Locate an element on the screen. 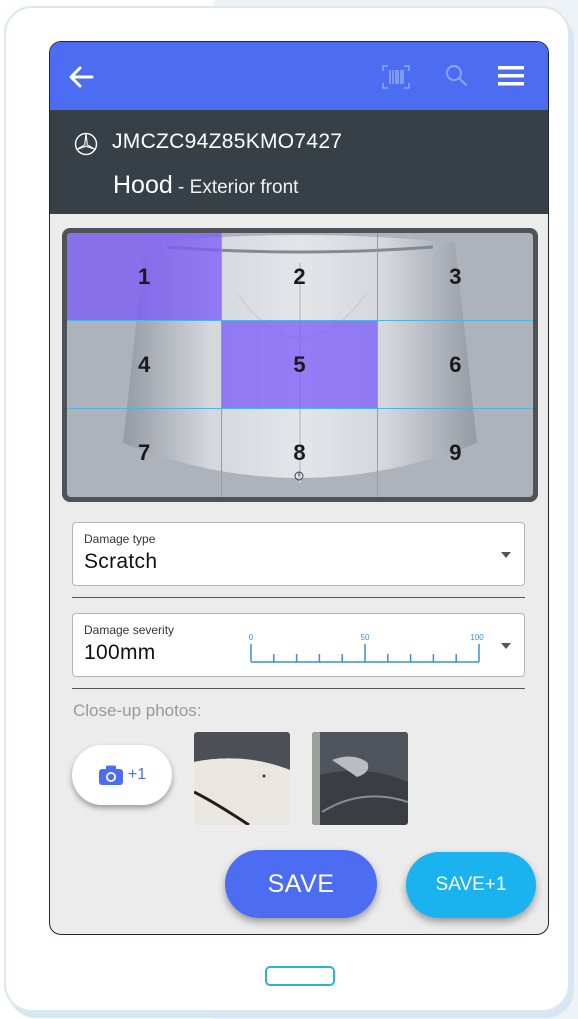 The height and width of the screenshot is (1019, 578). part-name: Hood is located at coordinates (143, 185).